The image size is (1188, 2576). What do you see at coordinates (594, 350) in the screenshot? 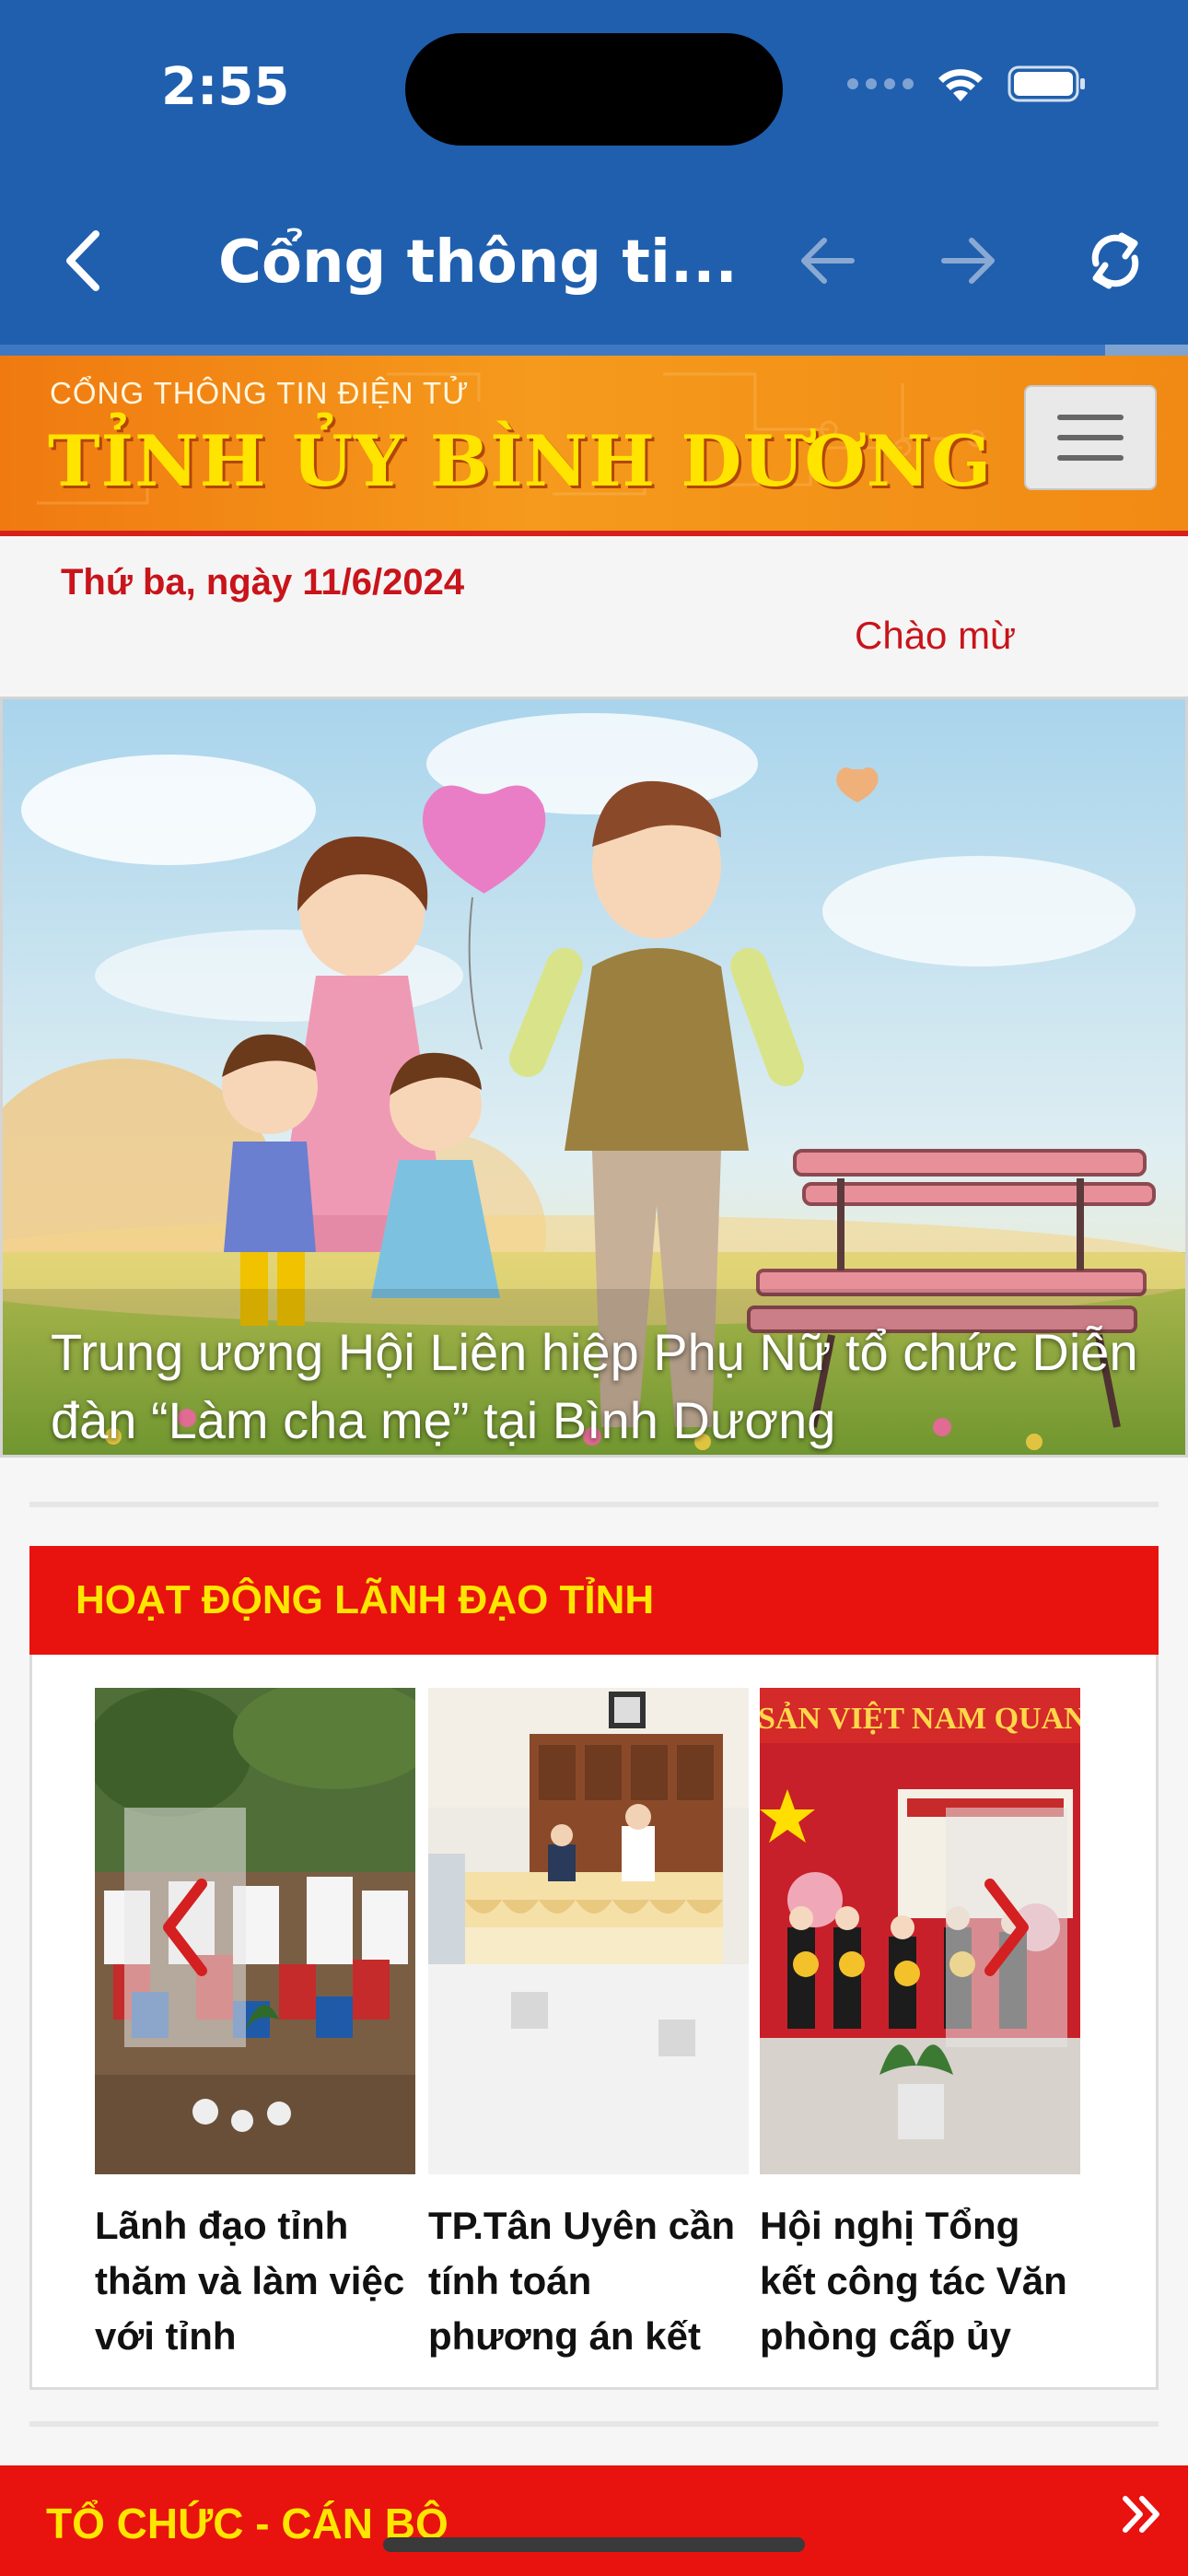
I see `page-load-progress` at bounding box center [594, 350].